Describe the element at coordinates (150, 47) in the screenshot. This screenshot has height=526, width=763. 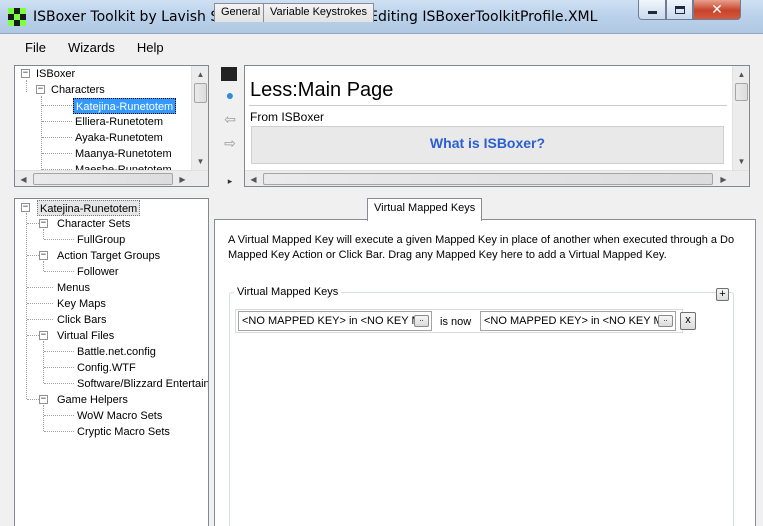
I see `menu-help: Help` at that location.